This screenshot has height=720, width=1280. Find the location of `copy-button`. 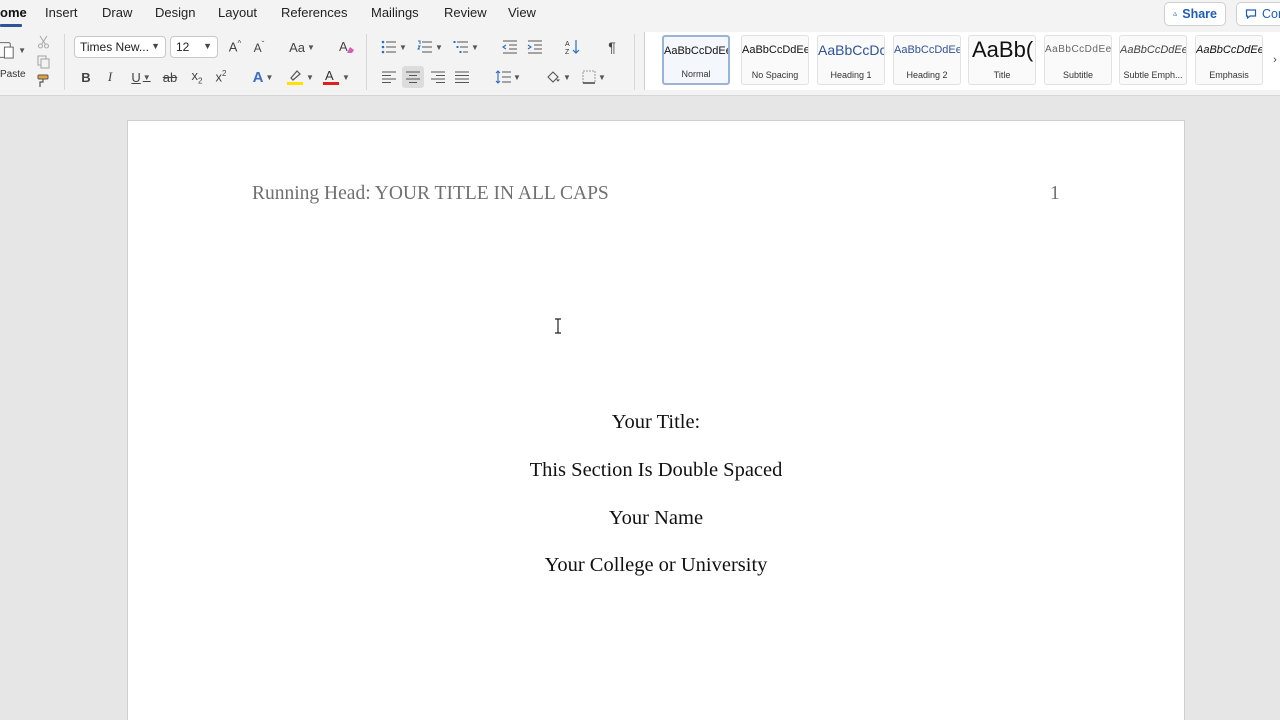

copy-button is located at coordinates (43, 62).